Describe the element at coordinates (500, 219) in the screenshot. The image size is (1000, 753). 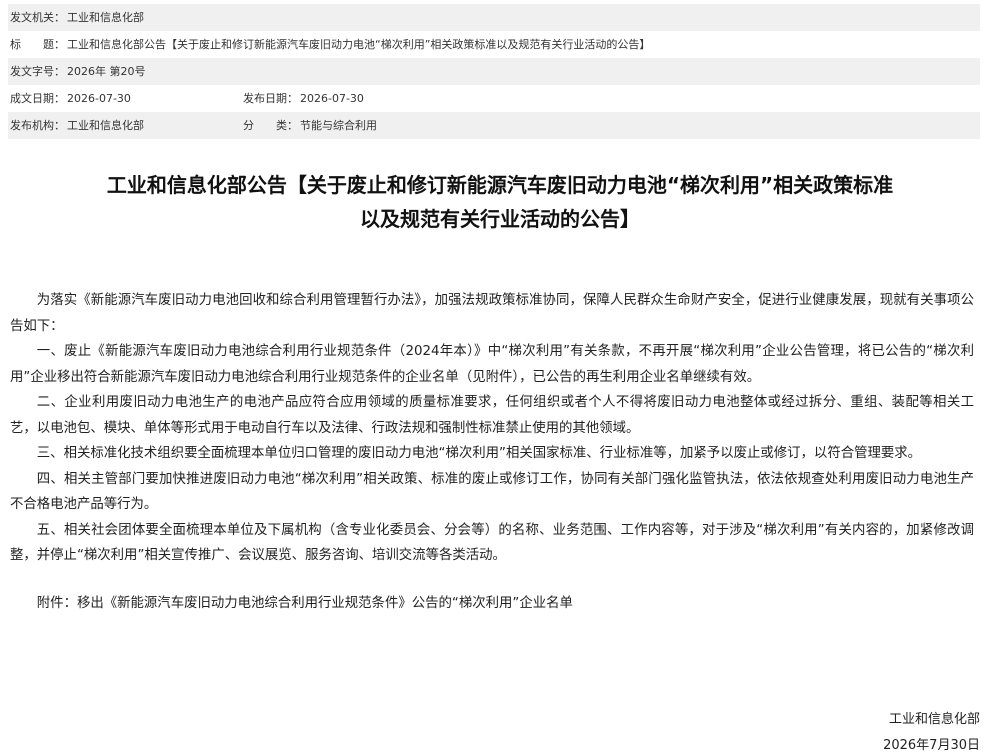
I see `document-title-line2: 以及规范有关行业活动的公告】` at that location.